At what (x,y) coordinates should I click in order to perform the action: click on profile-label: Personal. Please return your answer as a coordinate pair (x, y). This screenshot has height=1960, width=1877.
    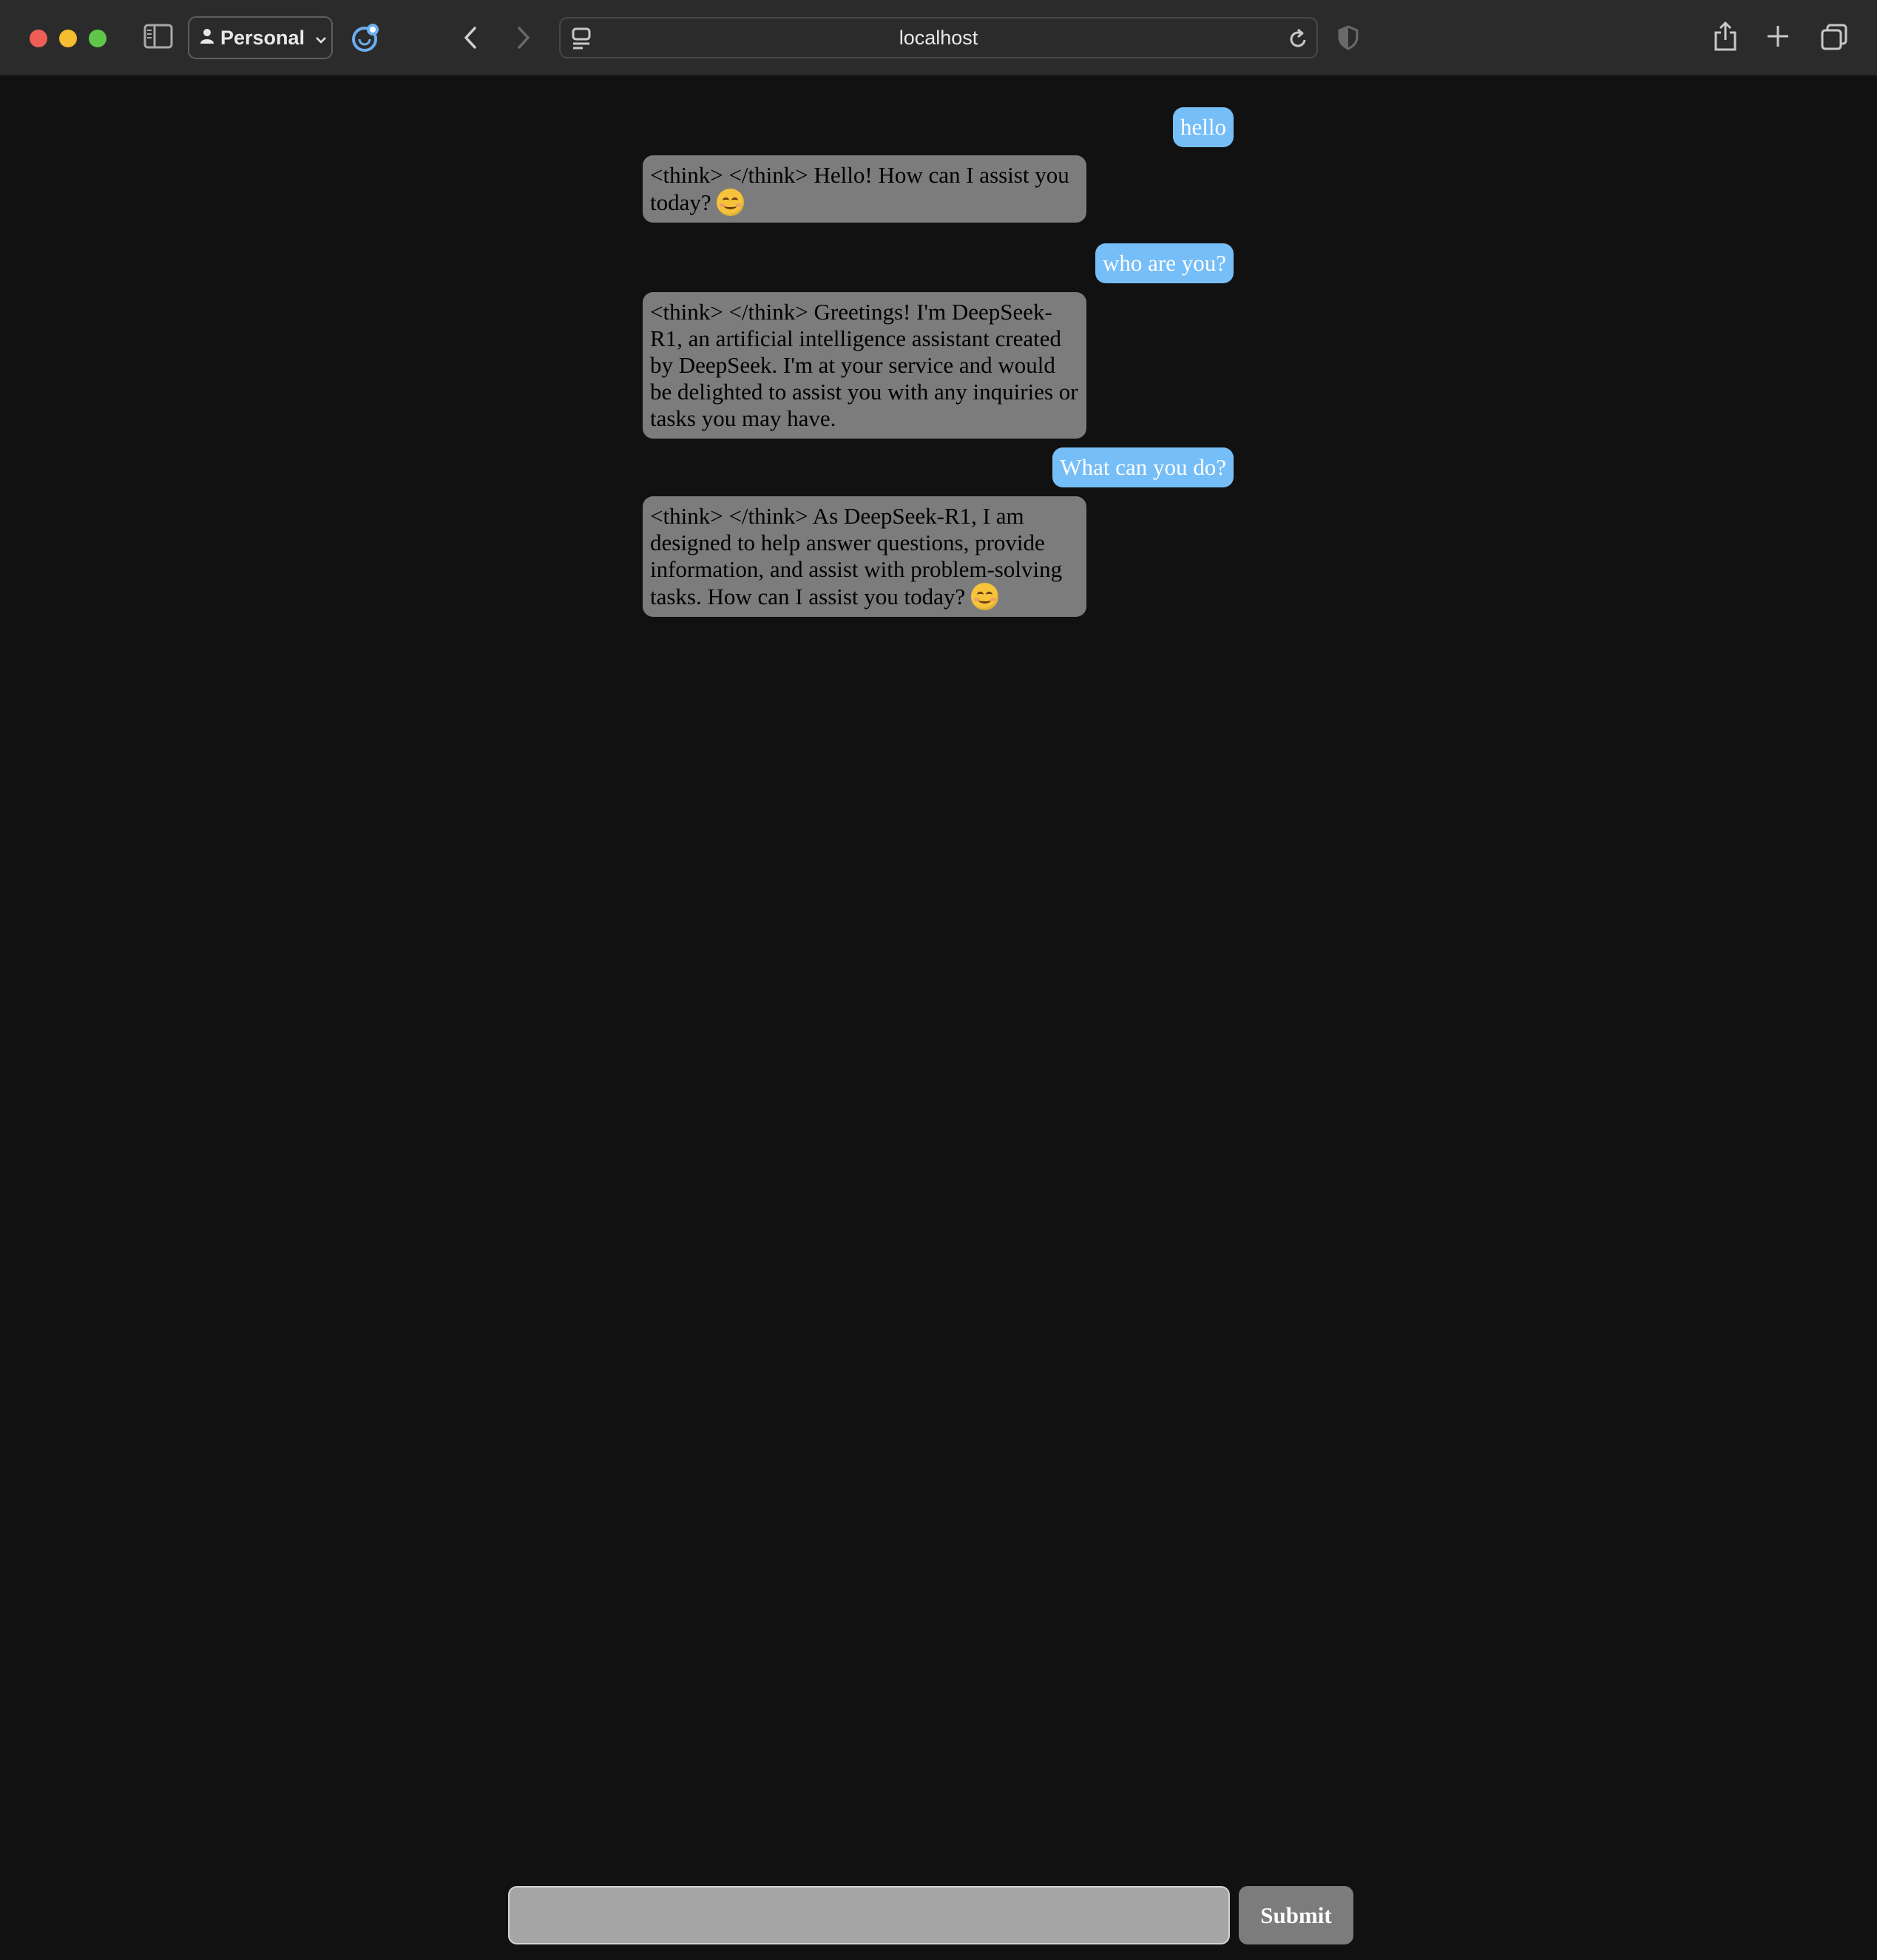
    Looking at the image, I should click on (262, 37).